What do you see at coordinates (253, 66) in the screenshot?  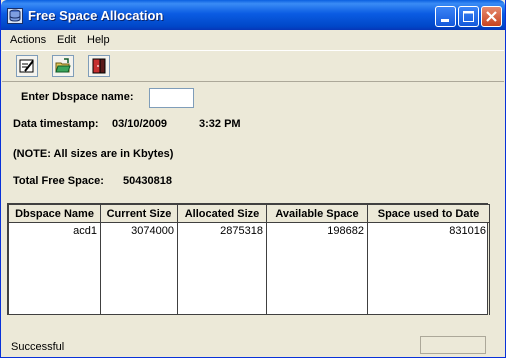 I see `toolbar` at bounding box center [253, 66].